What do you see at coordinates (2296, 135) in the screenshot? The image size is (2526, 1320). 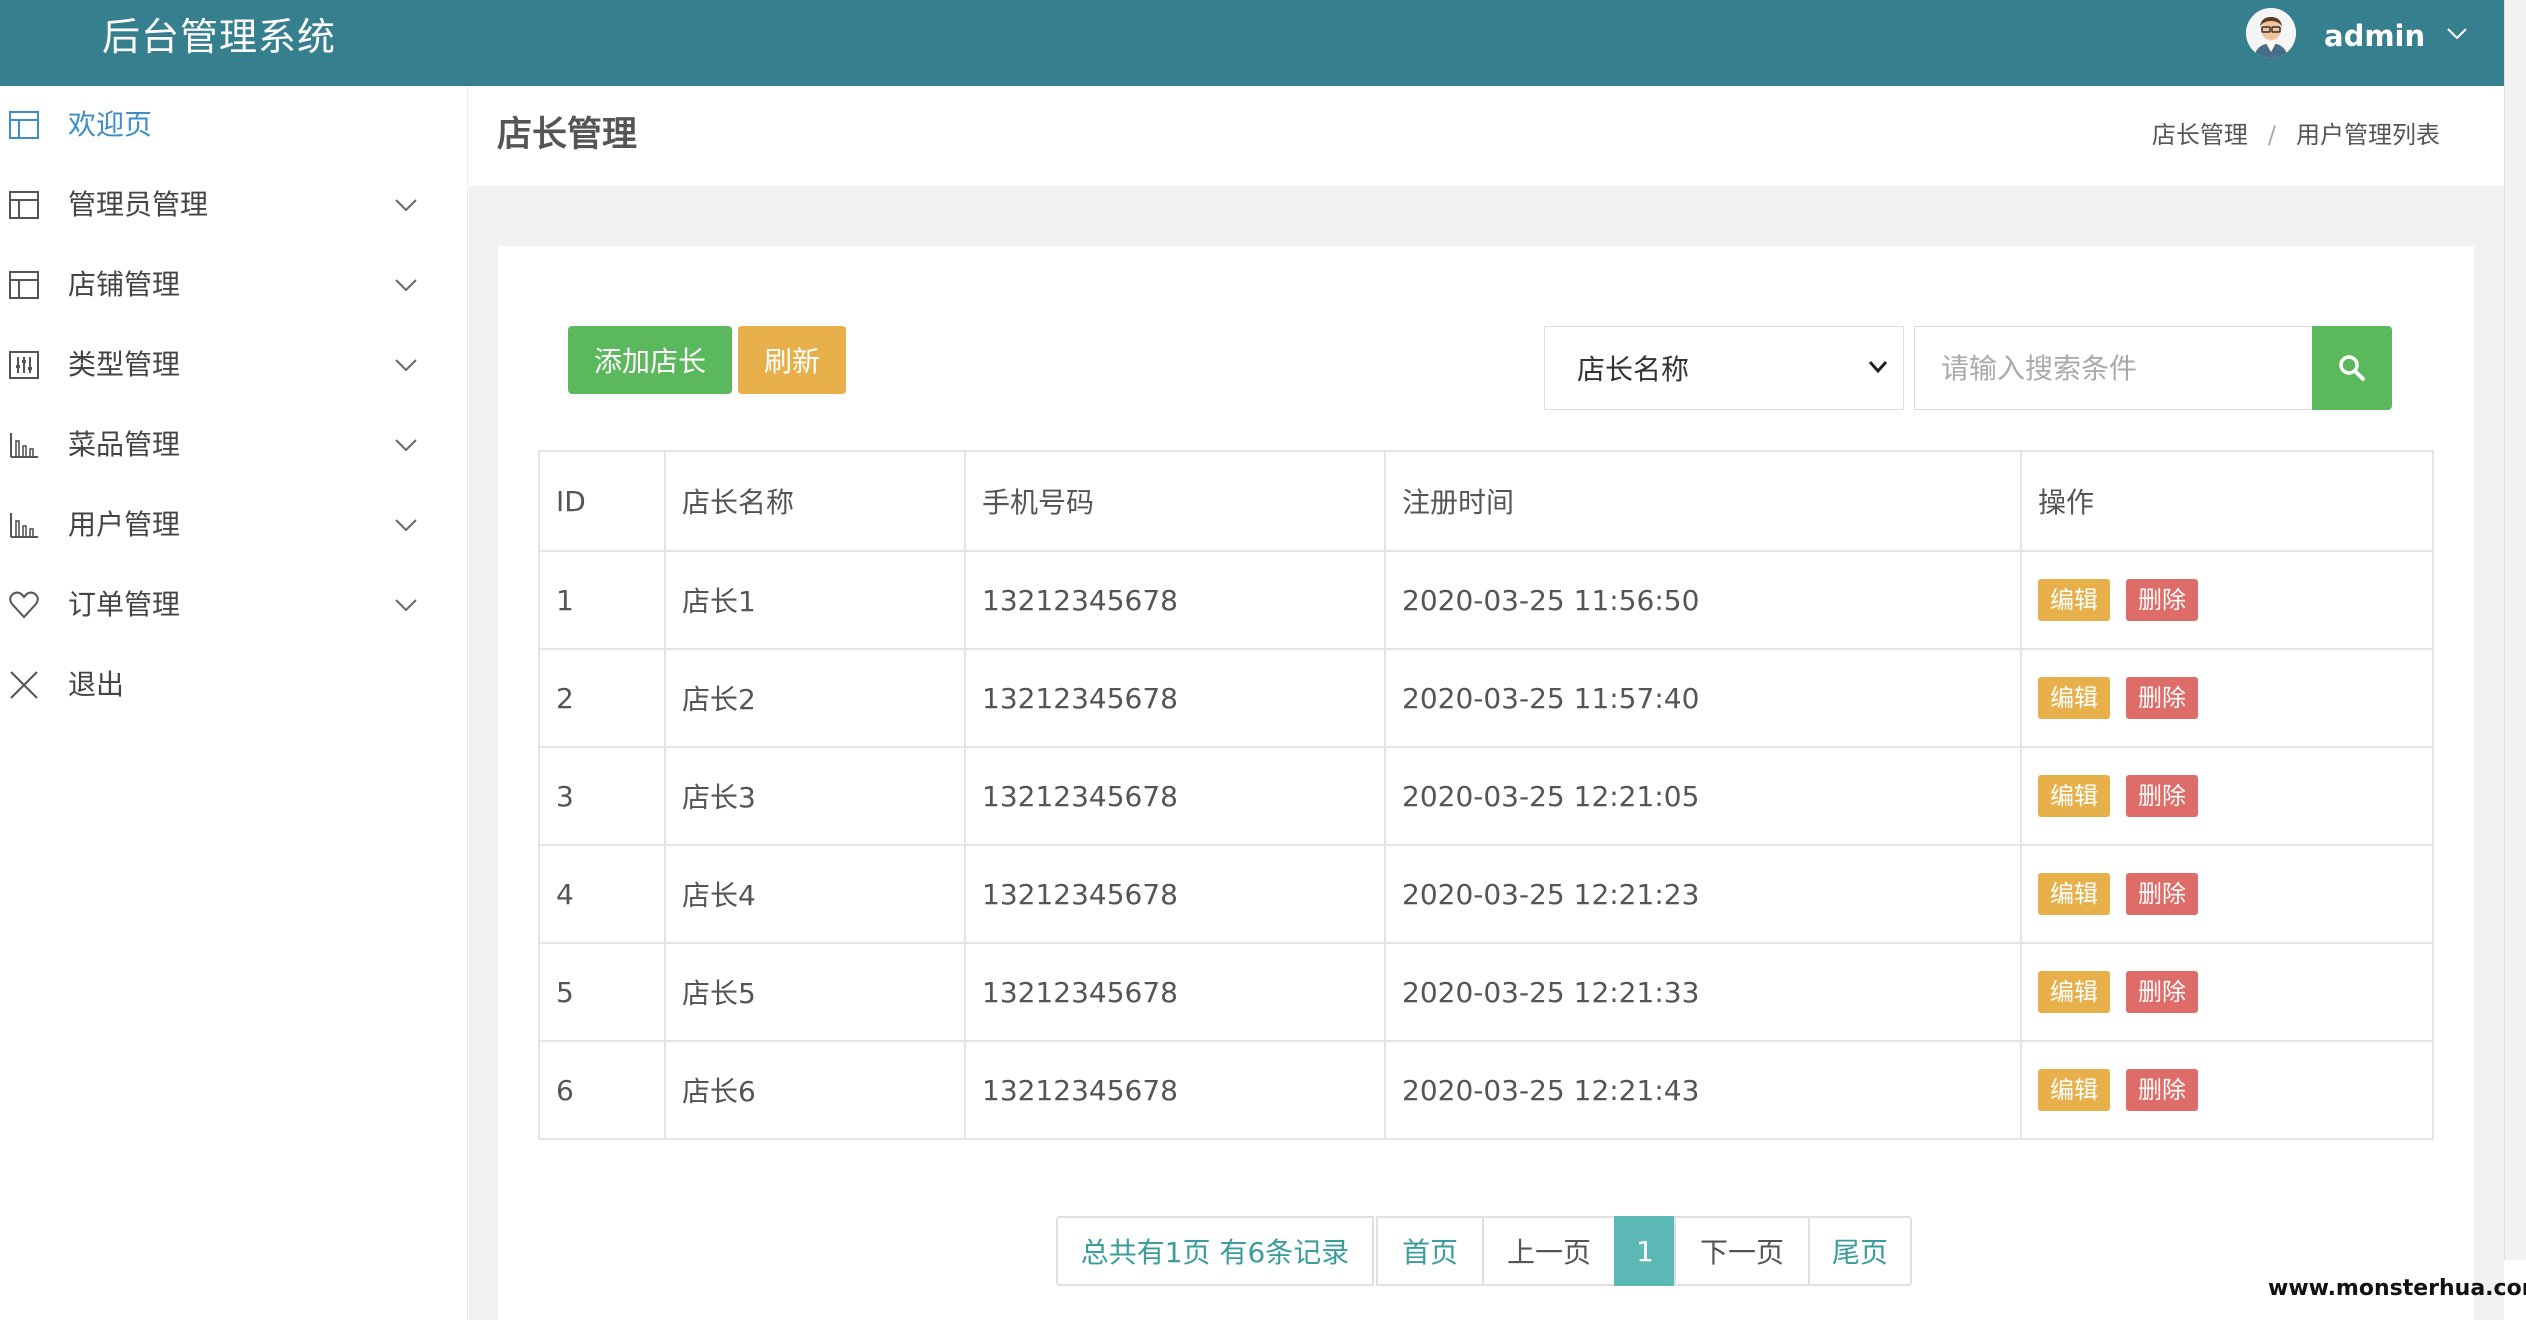 I see `breadcrumb: 店长管理 / 用户管理列表` at bounding box center [2296, 135].